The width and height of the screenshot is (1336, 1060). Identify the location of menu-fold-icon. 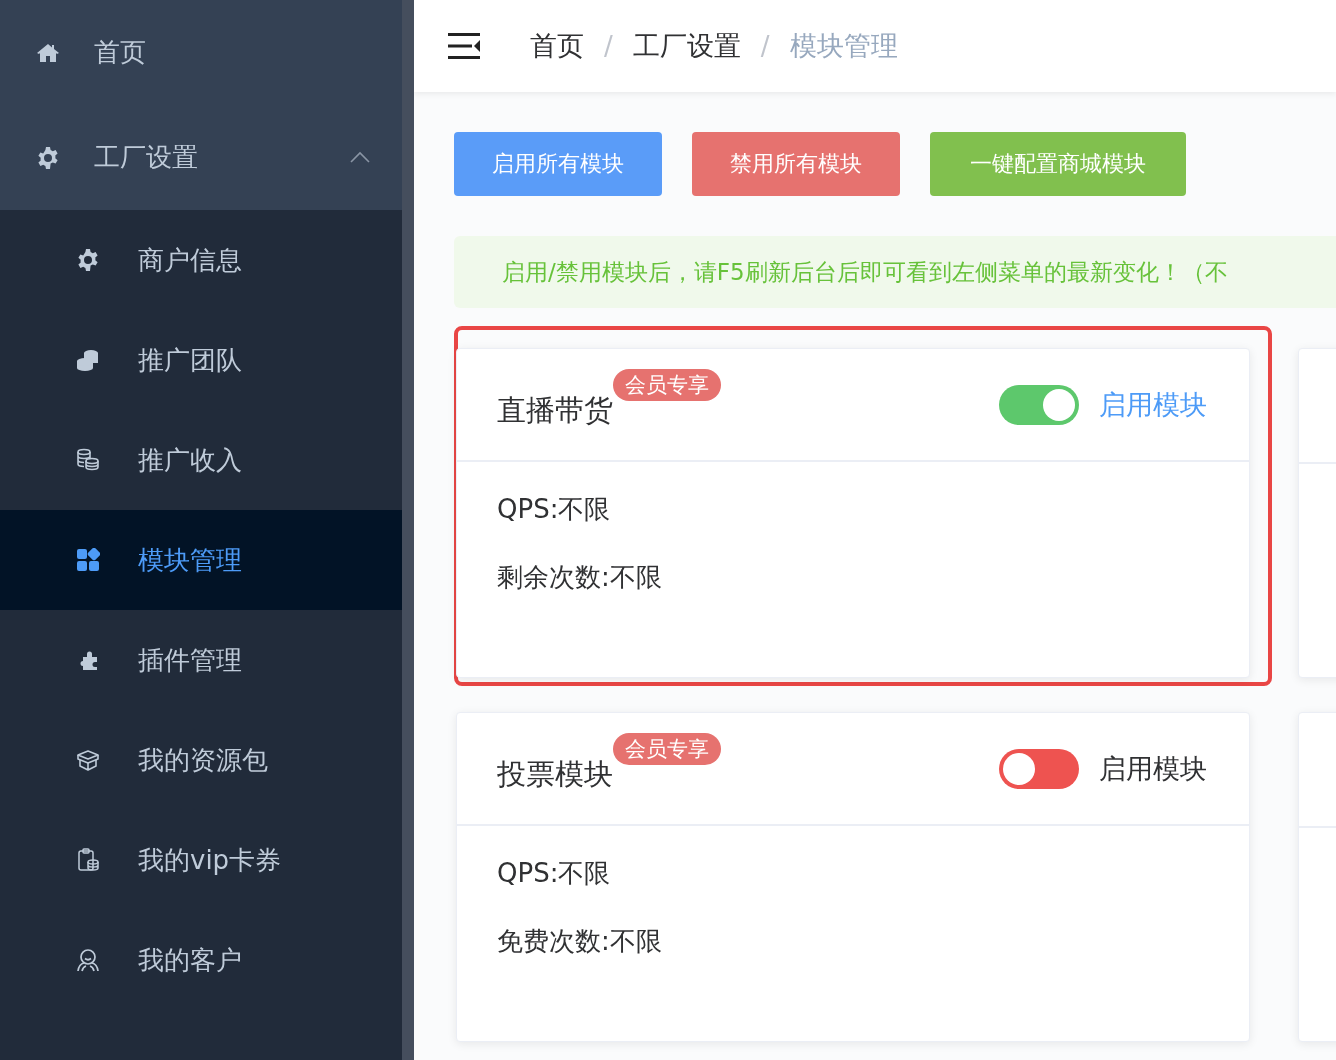
(464, 46).